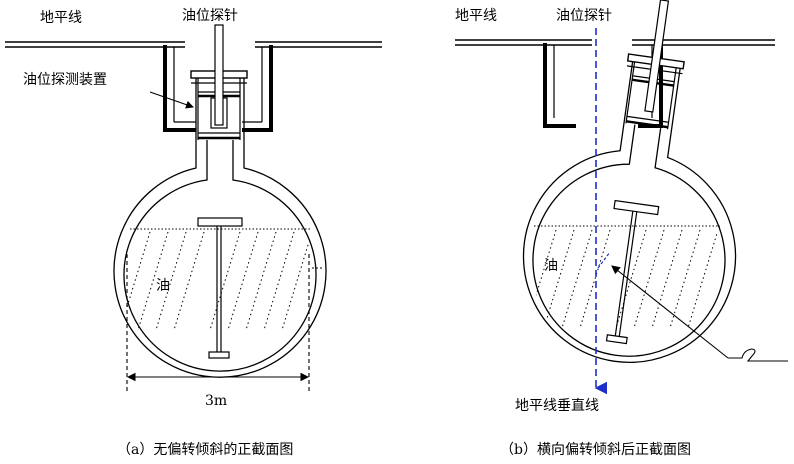 This screenshot has width=794, height=464. Describe the element at coordinates (604, 260) in the screenshot. I see `angle-mark-b` at that location.